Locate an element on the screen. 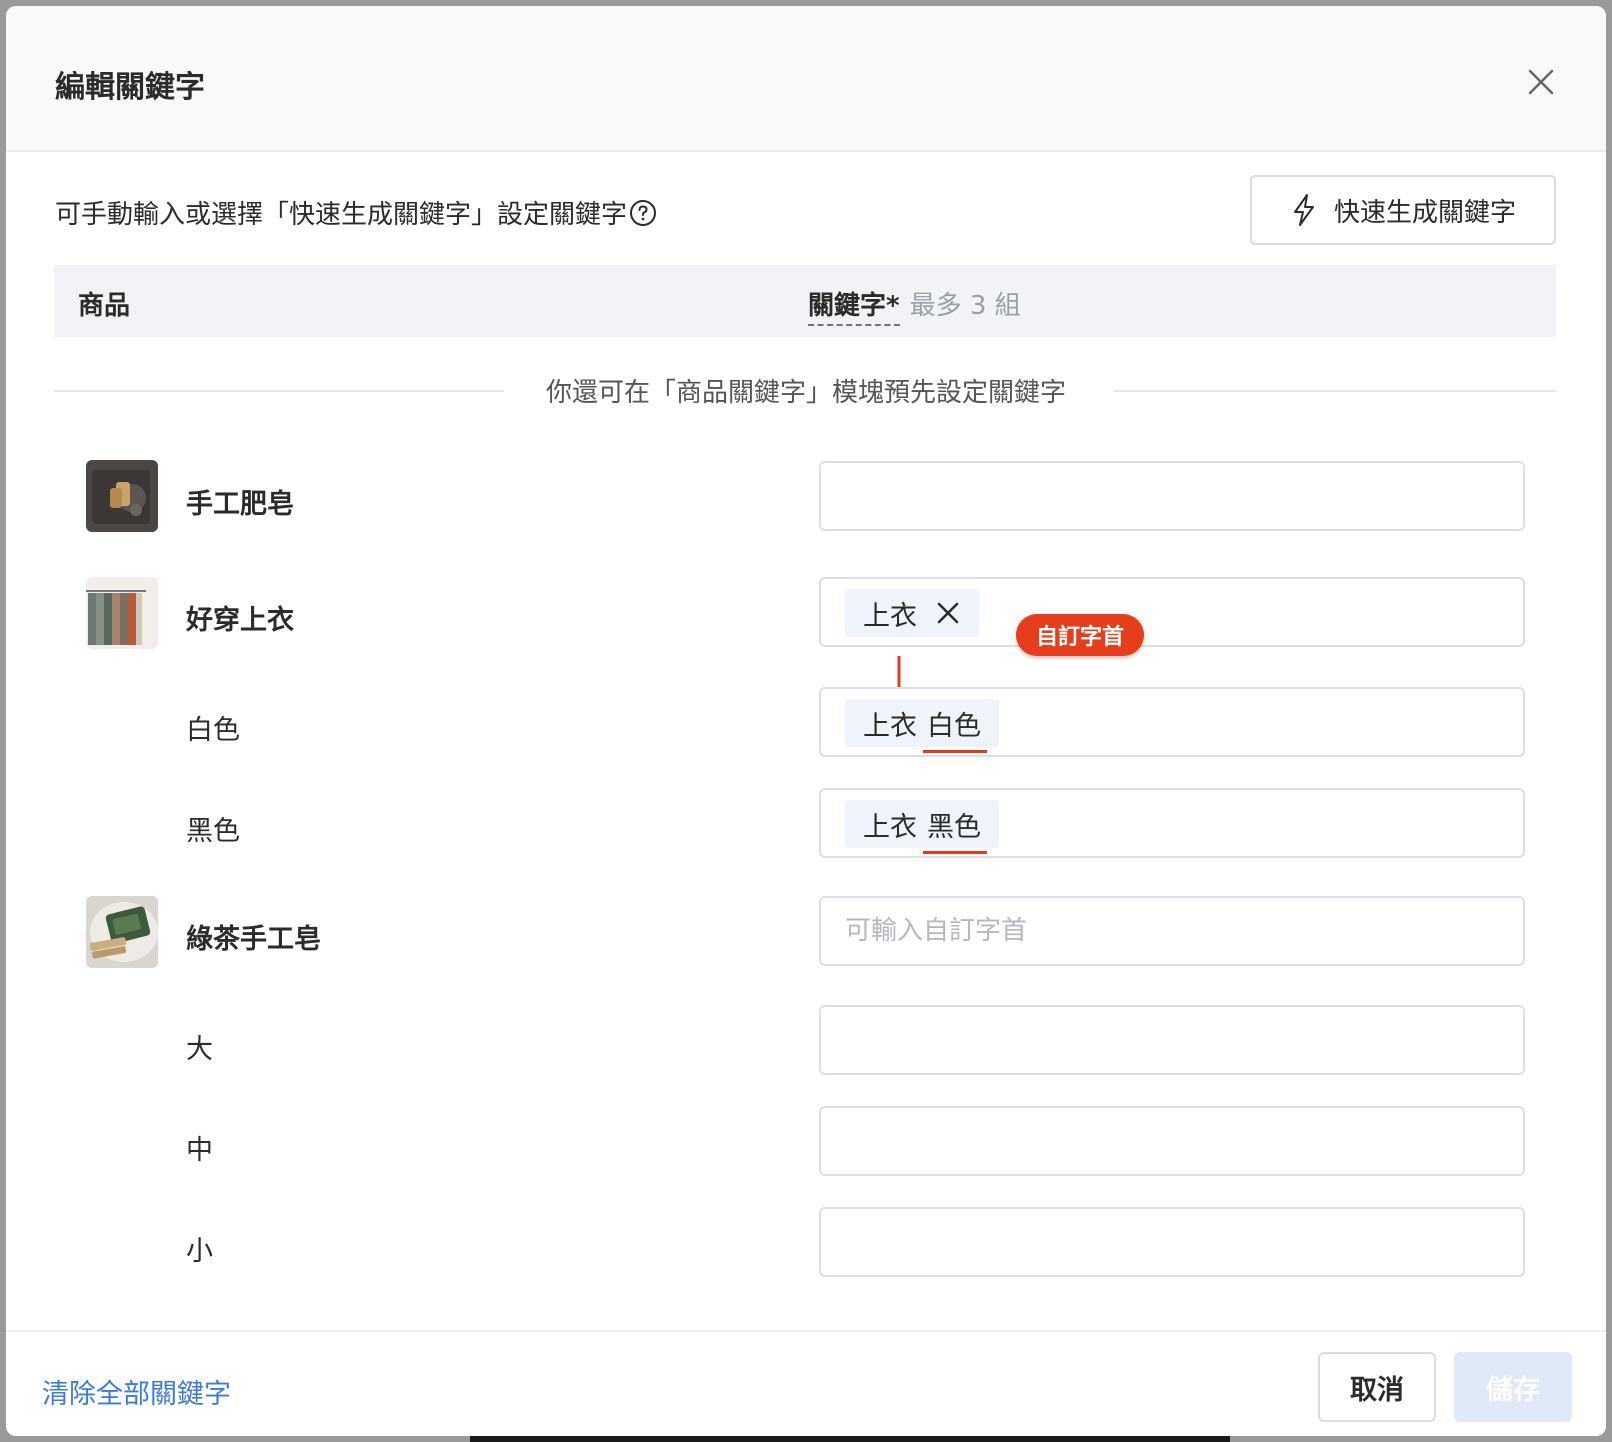  module-hint: 你還可在「商品關鍵字」模塊預先設定關鍵字 is located at coordinates (805, 393).